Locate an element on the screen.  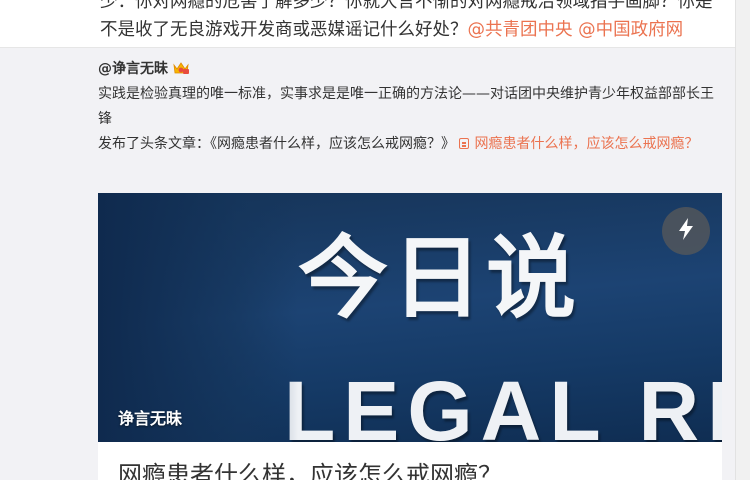
post-text-line1: 少：你对网瘾的危害了解多少？你就大言不惭的对网瘾戒治领域指手画脚？你是 is located at coordinates (406, 6).